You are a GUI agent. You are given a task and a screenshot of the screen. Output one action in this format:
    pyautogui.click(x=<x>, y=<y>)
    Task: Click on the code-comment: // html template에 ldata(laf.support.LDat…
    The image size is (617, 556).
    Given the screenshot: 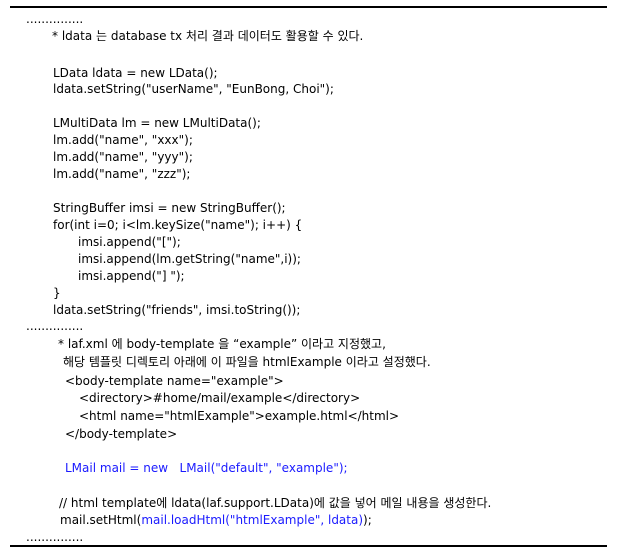 What is the action you would take?
    pyautogui.click(x=275, y=503)
    